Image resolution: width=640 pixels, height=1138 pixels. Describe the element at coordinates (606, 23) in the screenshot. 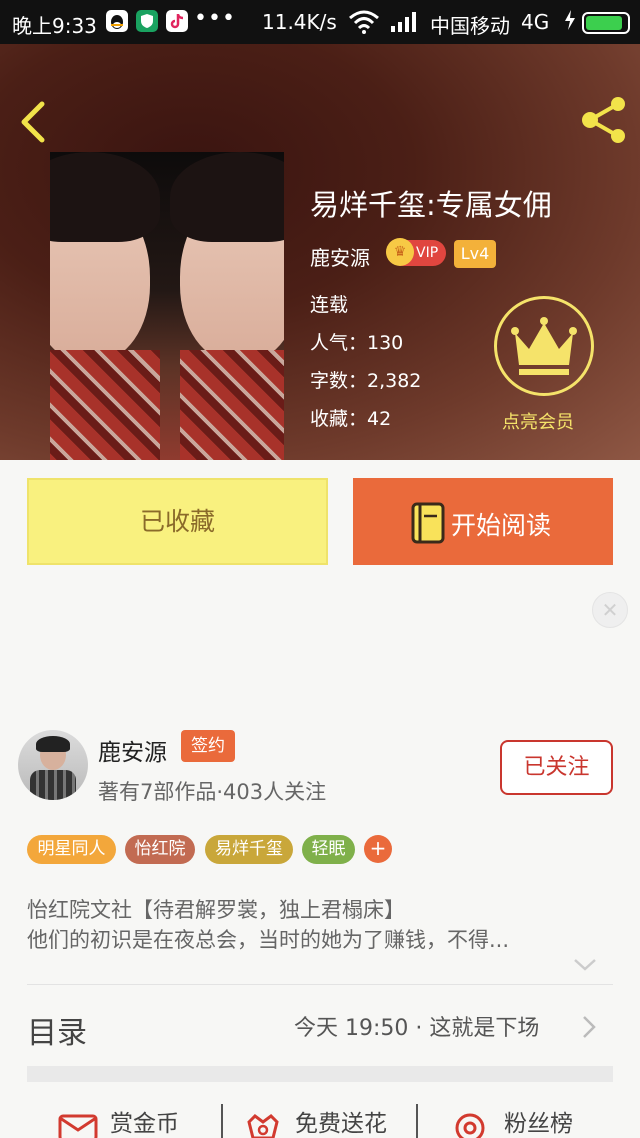

I see `battery-icon` at that location.